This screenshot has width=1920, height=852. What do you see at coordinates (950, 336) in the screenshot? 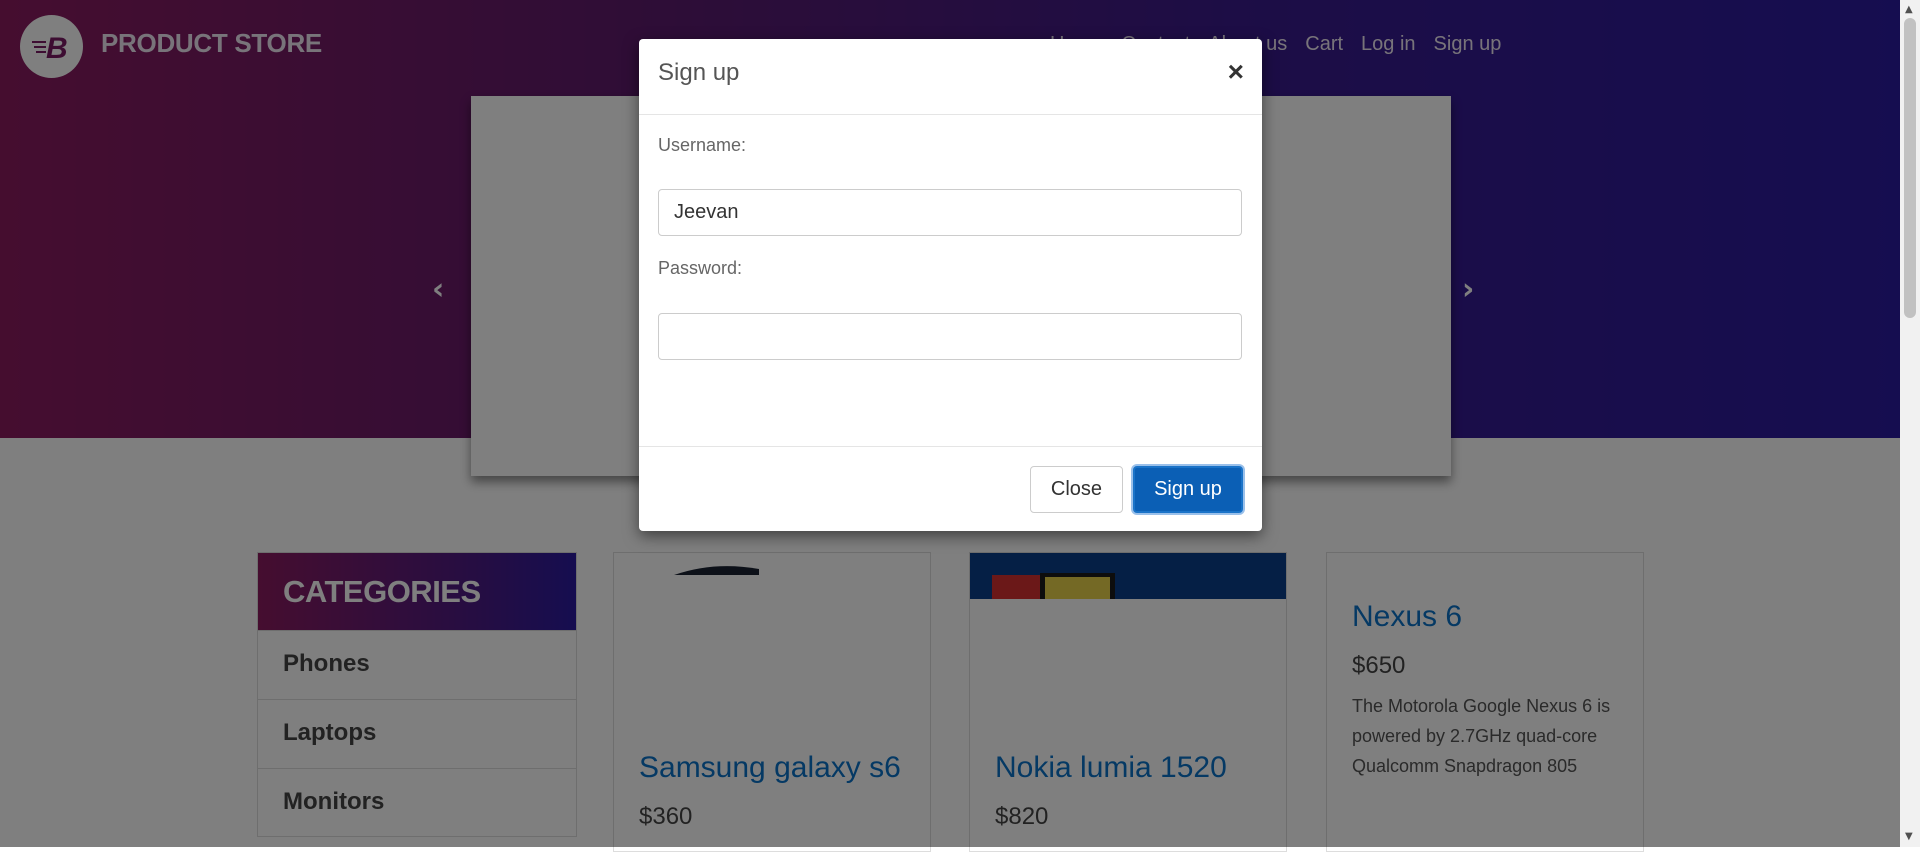
I see `password-input` at bounding box center [950, 336].